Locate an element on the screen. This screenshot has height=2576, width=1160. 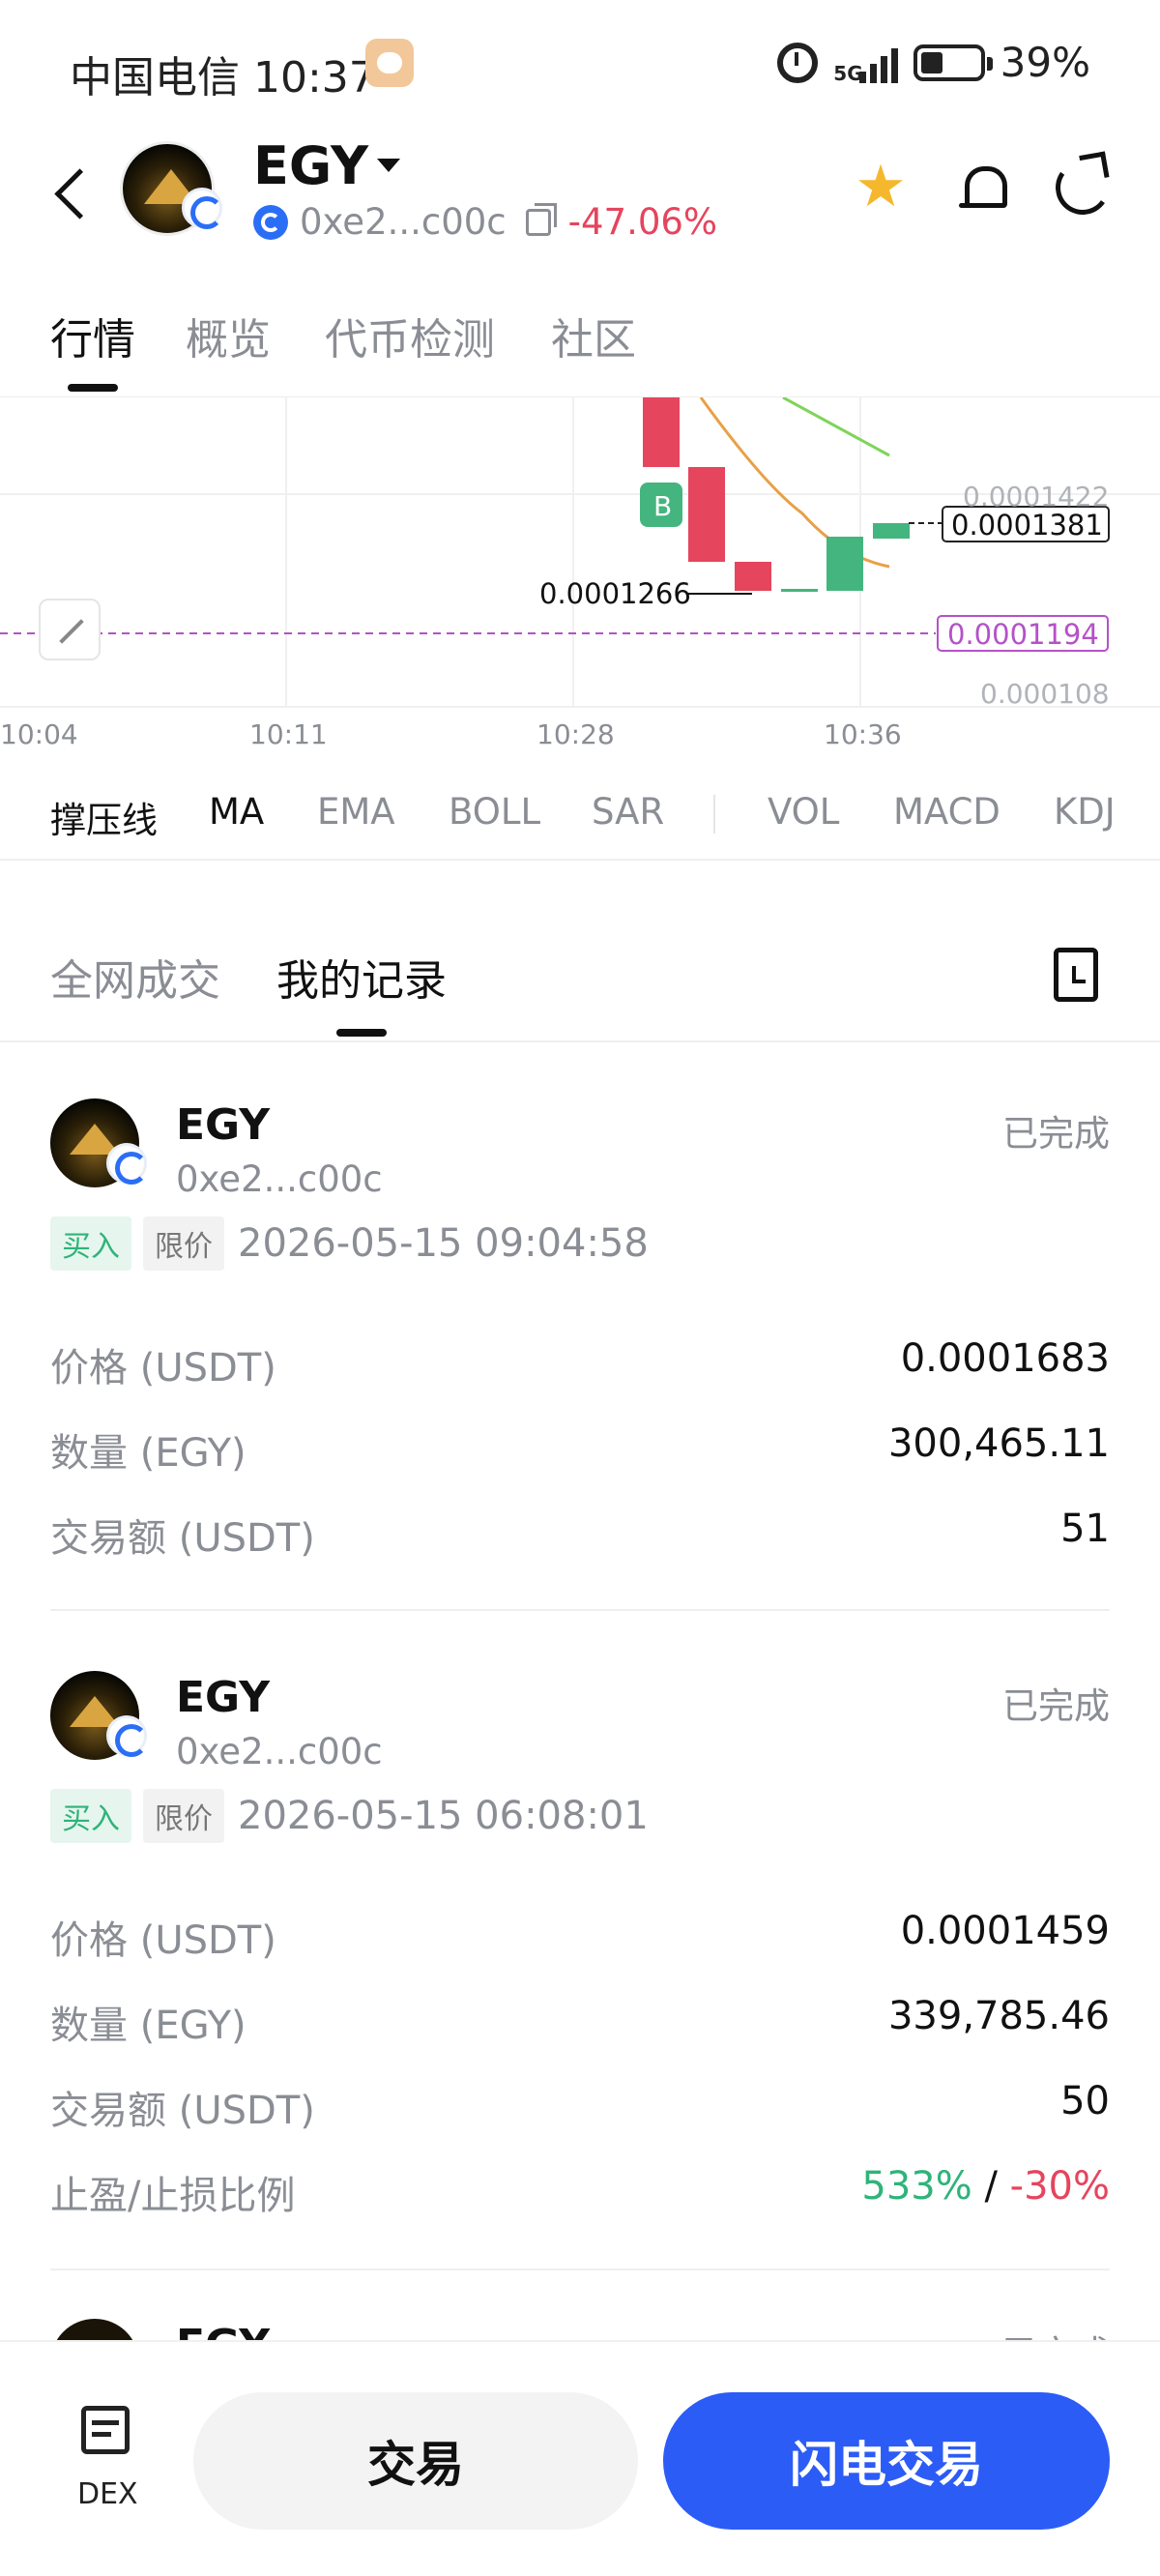
tab-my-records: 我的记录 is located at coordinates (362, 977).